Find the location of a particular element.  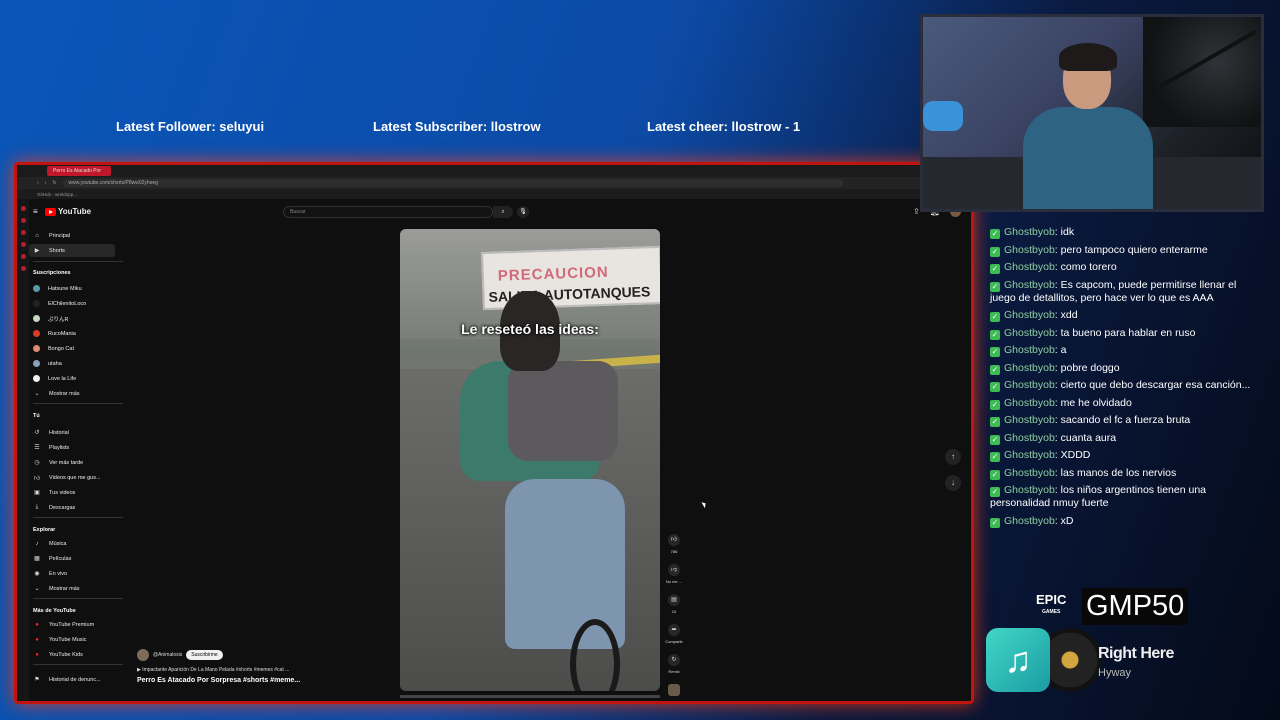

chat-message: ✓ Ghostbyob: ta bueno para hablar en ruso is located at coordinates (1093, 333).